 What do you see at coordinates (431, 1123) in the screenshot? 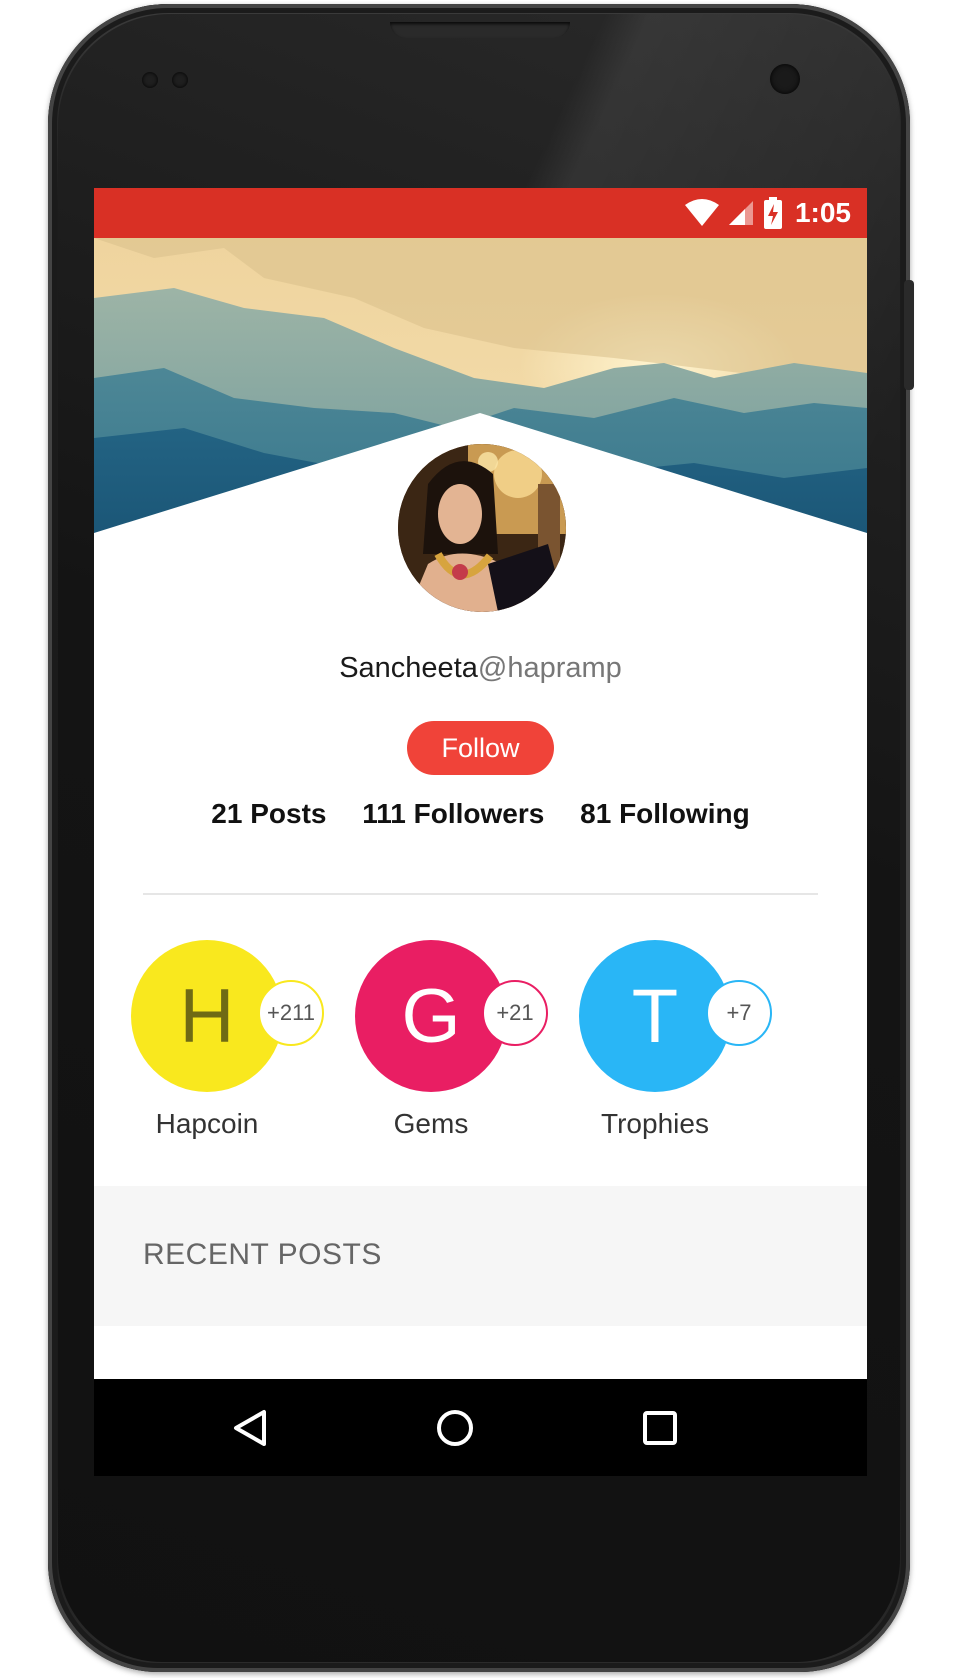
I see `badge-label: Gems` at bounding box center [431, 1123].